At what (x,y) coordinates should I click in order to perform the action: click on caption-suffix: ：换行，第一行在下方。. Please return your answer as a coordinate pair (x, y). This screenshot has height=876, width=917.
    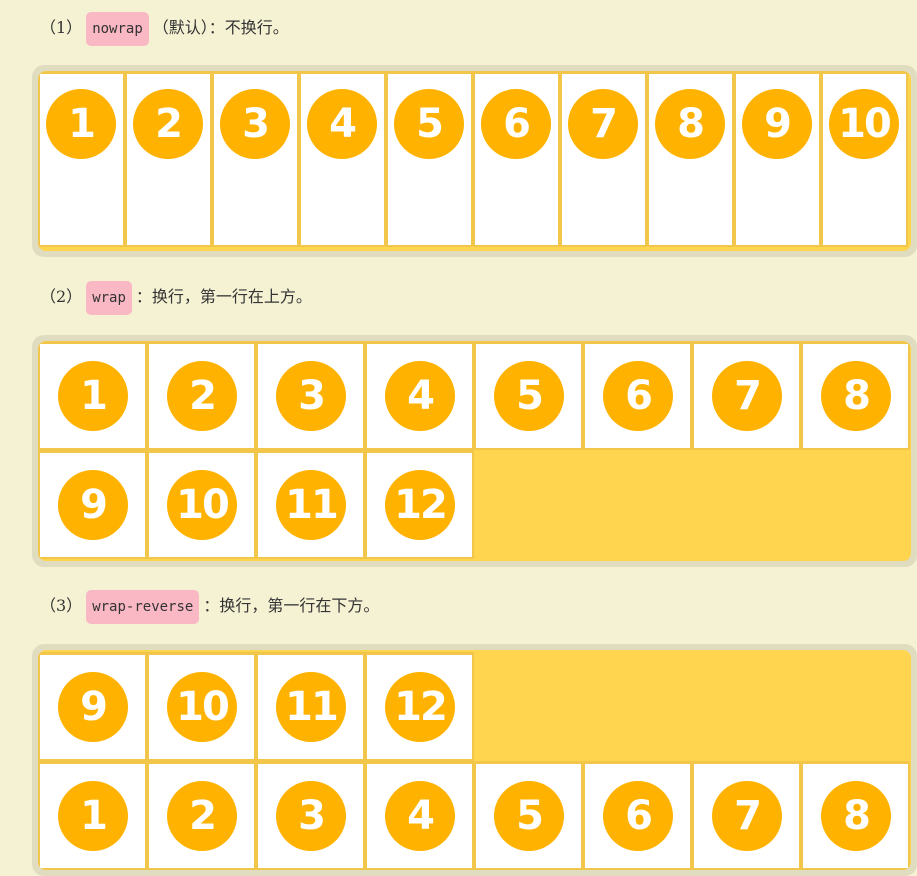
    Looking at the image, I should click on (291, 605).